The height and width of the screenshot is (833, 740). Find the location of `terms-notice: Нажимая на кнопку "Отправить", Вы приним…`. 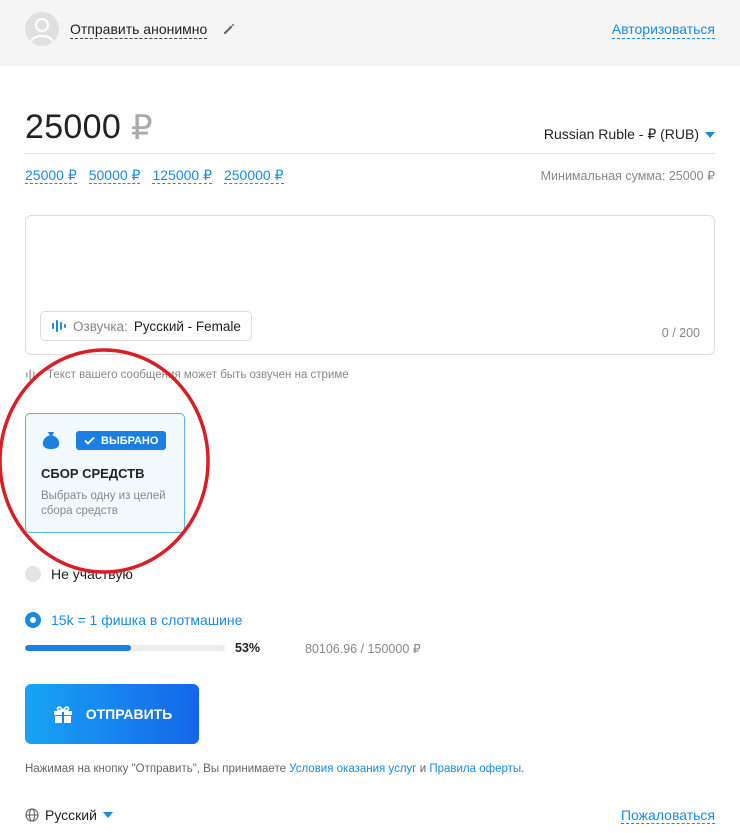

terms-notice: Нажимая на кнопку "Отправить", Вы приним… is located at coordinates (274, 769).